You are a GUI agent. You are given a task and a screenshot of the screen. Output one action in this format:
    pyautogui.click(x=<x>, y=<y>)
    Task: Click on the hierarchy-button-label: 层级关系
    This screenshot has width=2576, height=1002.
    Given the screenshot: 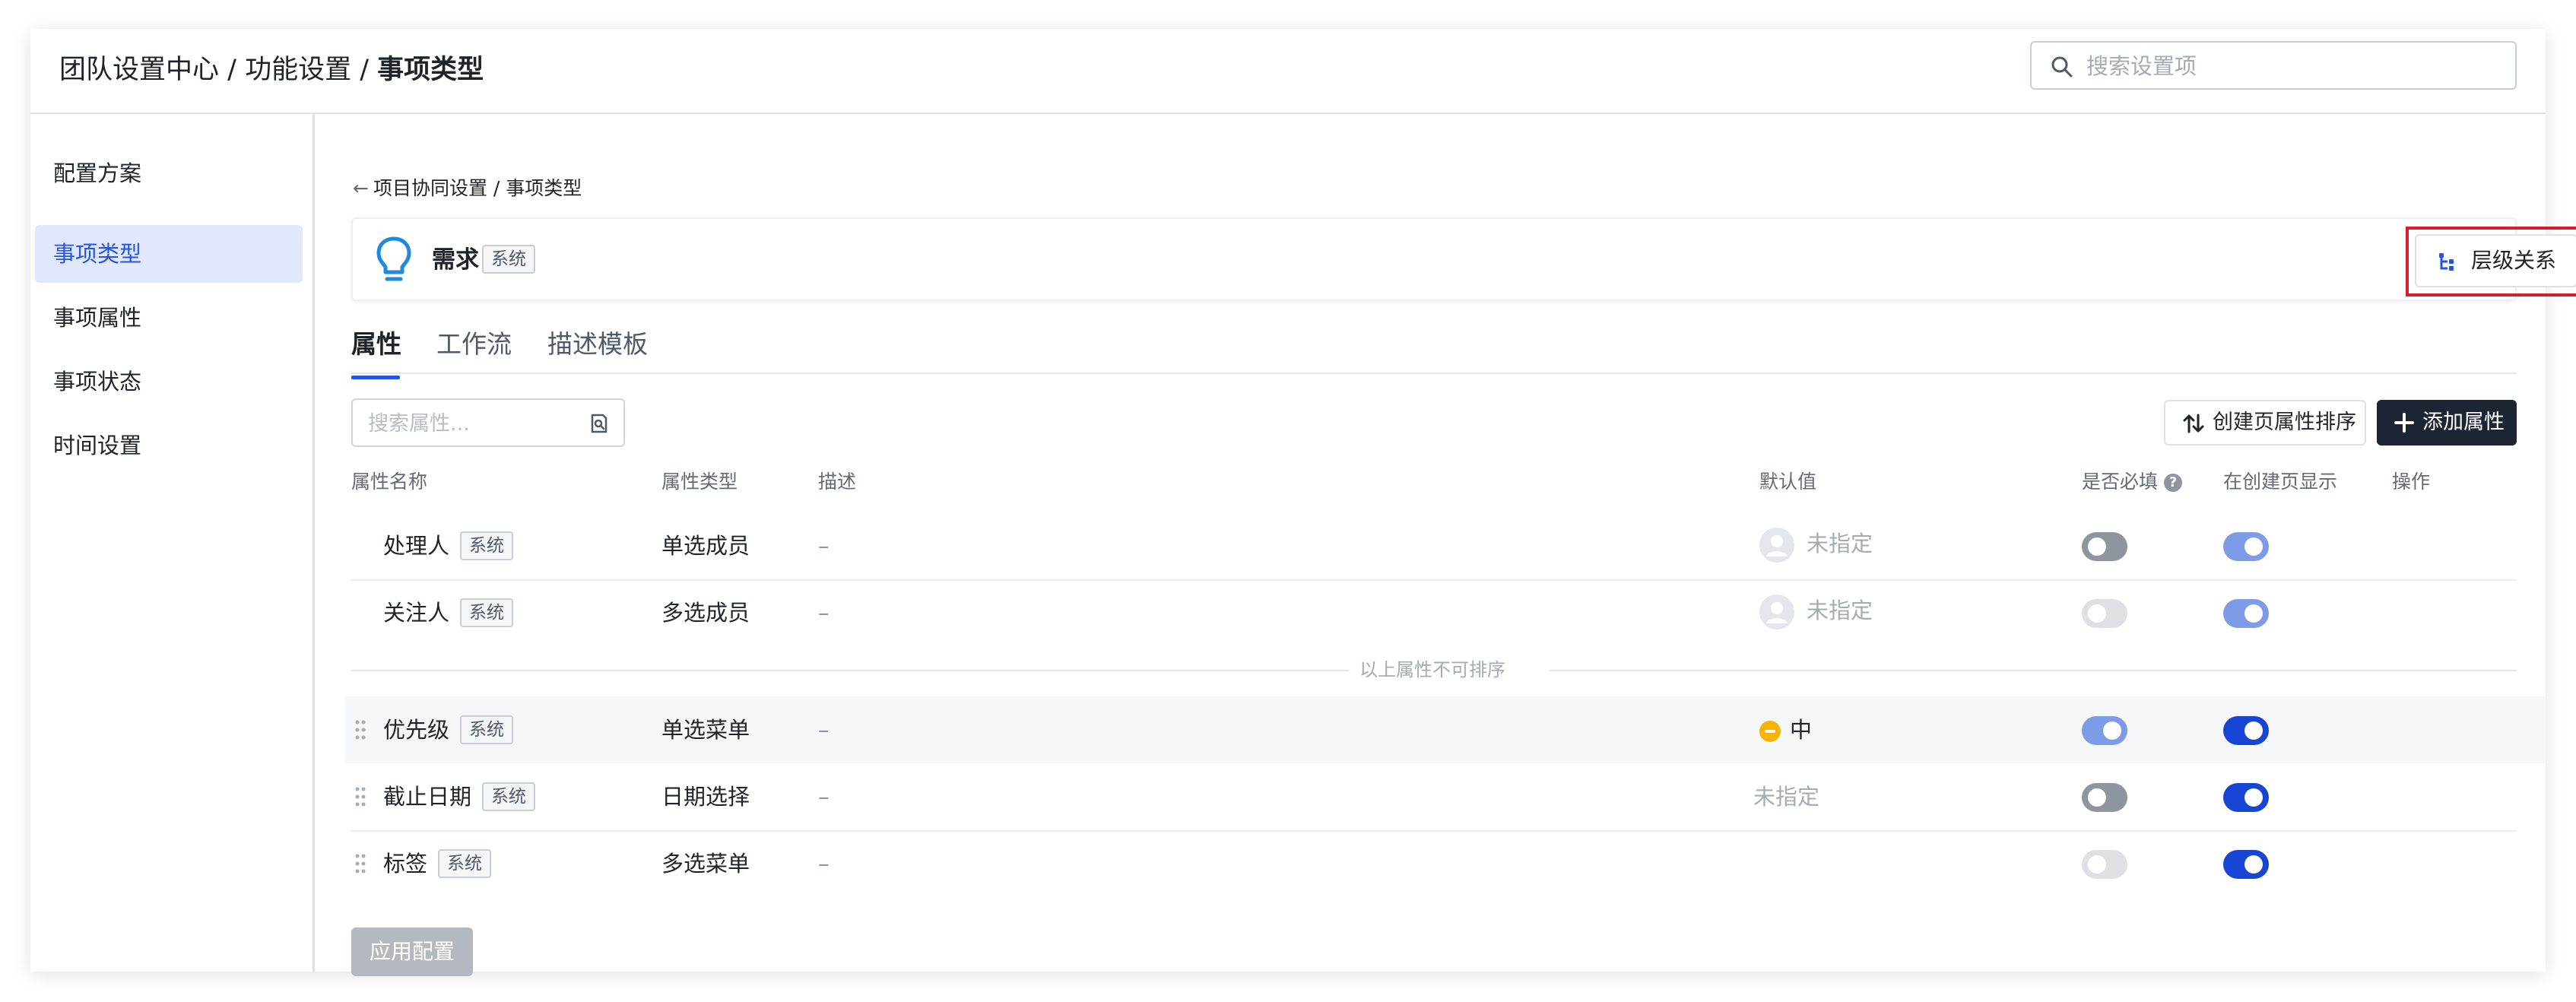 What is the action you would take?
    pyautogui.click(x=2514, y=260)
    